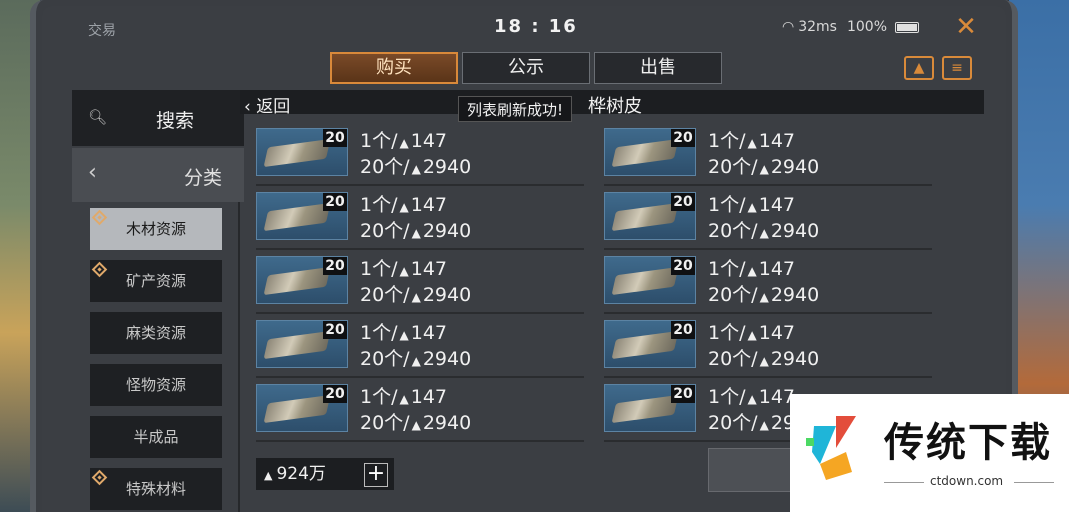 The width and height of the screenshot is (1069, 512). I want to click on add-currency-button: +, so click(376, 475).